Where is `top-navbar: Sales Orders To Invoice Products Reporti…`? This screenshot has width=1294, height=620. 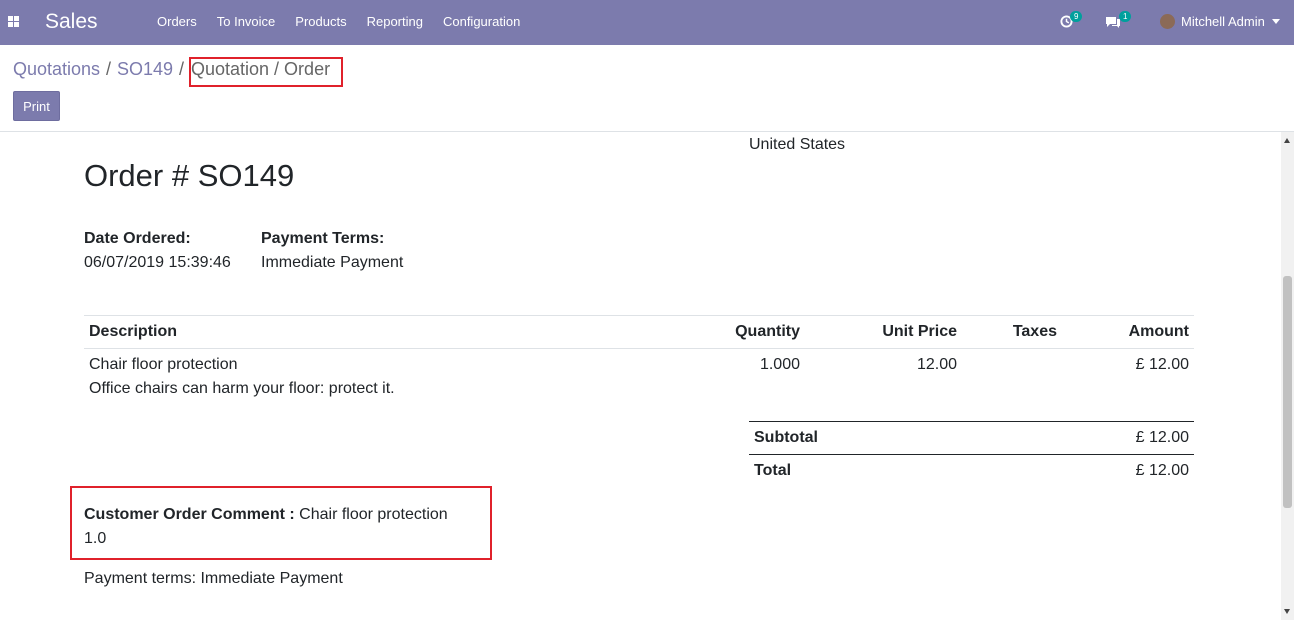
top-navbar: Sales Orders To Invoice Products Reporti… is located at coordinates (647, 22).